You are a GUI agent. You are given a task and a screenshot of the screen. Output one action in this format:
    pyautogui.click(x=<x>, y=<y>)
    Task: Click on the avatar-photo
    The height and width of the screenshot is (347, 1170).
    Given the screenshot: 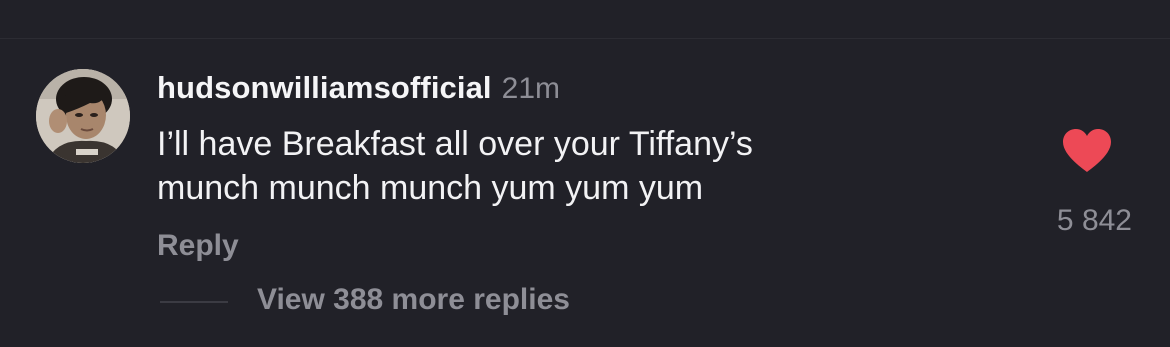 What is the action you would take?
    pyautogui.click(x=83, y=116)
    